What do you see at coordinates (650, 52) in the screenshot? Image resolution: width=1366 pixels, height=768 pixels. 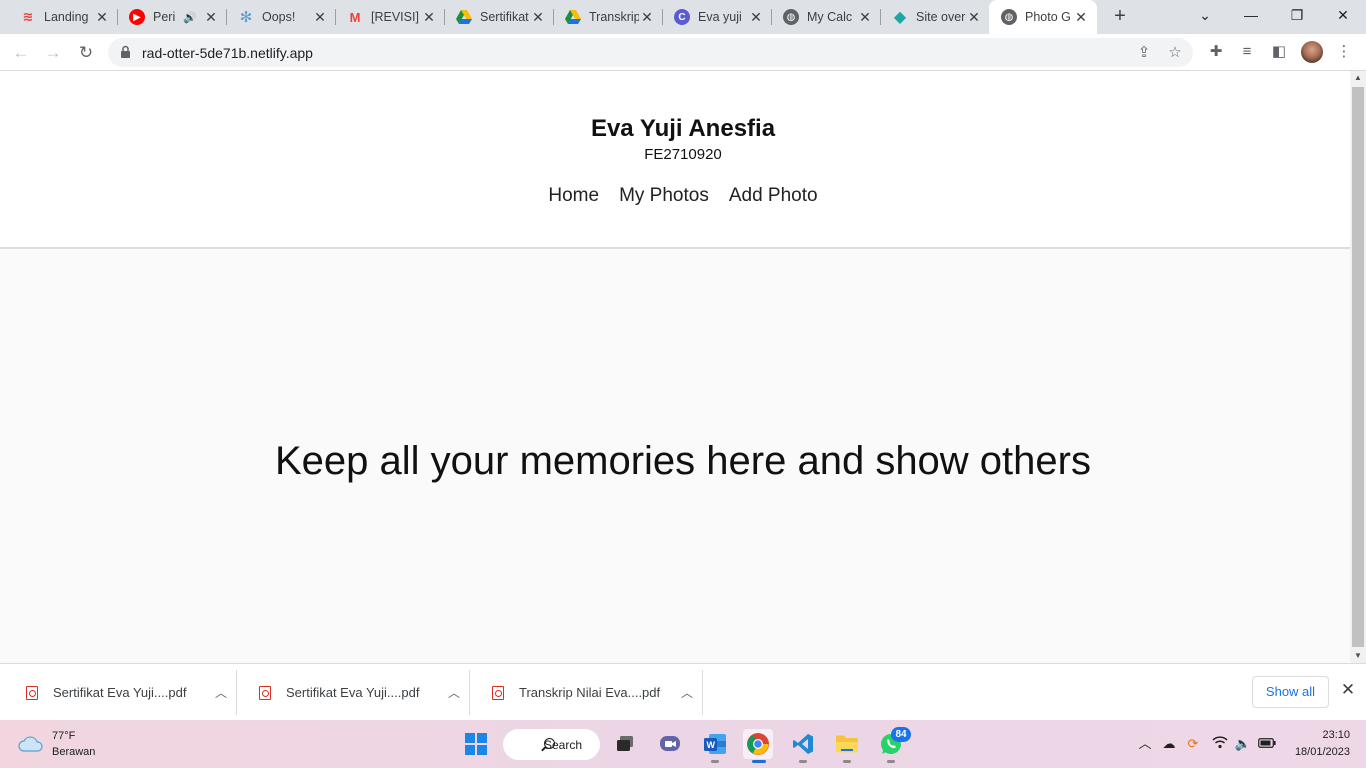 I see `address-bar: rad-otter-5de71b.netlify.app ⇪ ☆` at bounding box center [650, 52].